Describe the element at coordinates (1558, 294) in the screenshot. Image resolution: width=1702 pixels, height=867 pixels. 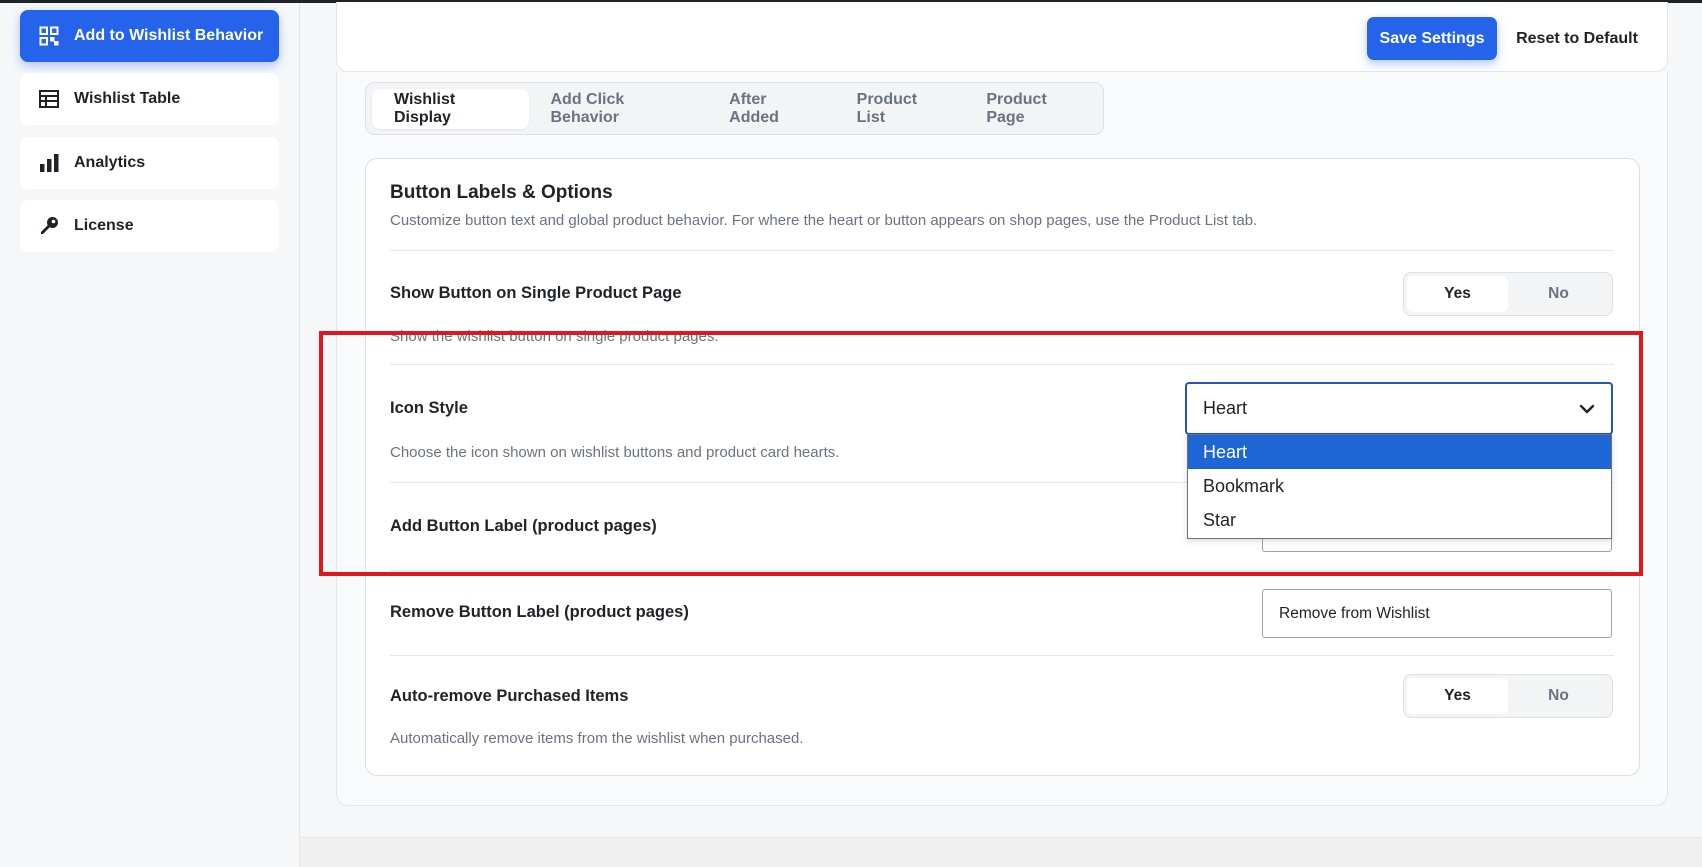
I see `show-button-no: No` at that location.